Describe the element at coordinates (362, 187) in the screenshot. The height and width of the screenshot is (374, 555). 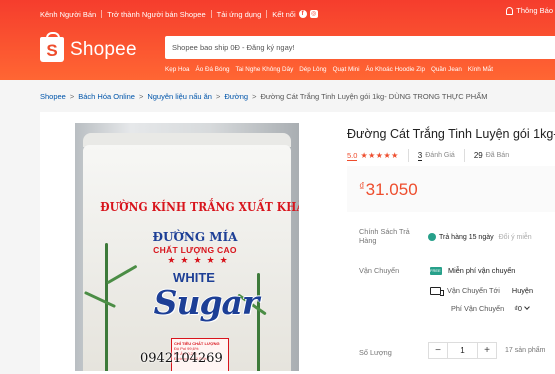
I see `currency-symbol: ₫` at that location.